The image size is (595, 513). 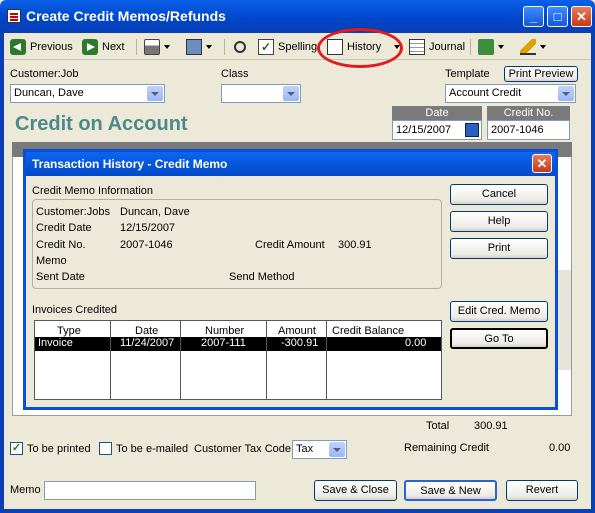 What do you see at coordinates (447, 47) in the screenshot?
I see `journal-label: Journal` at bounding box center [447, 47].